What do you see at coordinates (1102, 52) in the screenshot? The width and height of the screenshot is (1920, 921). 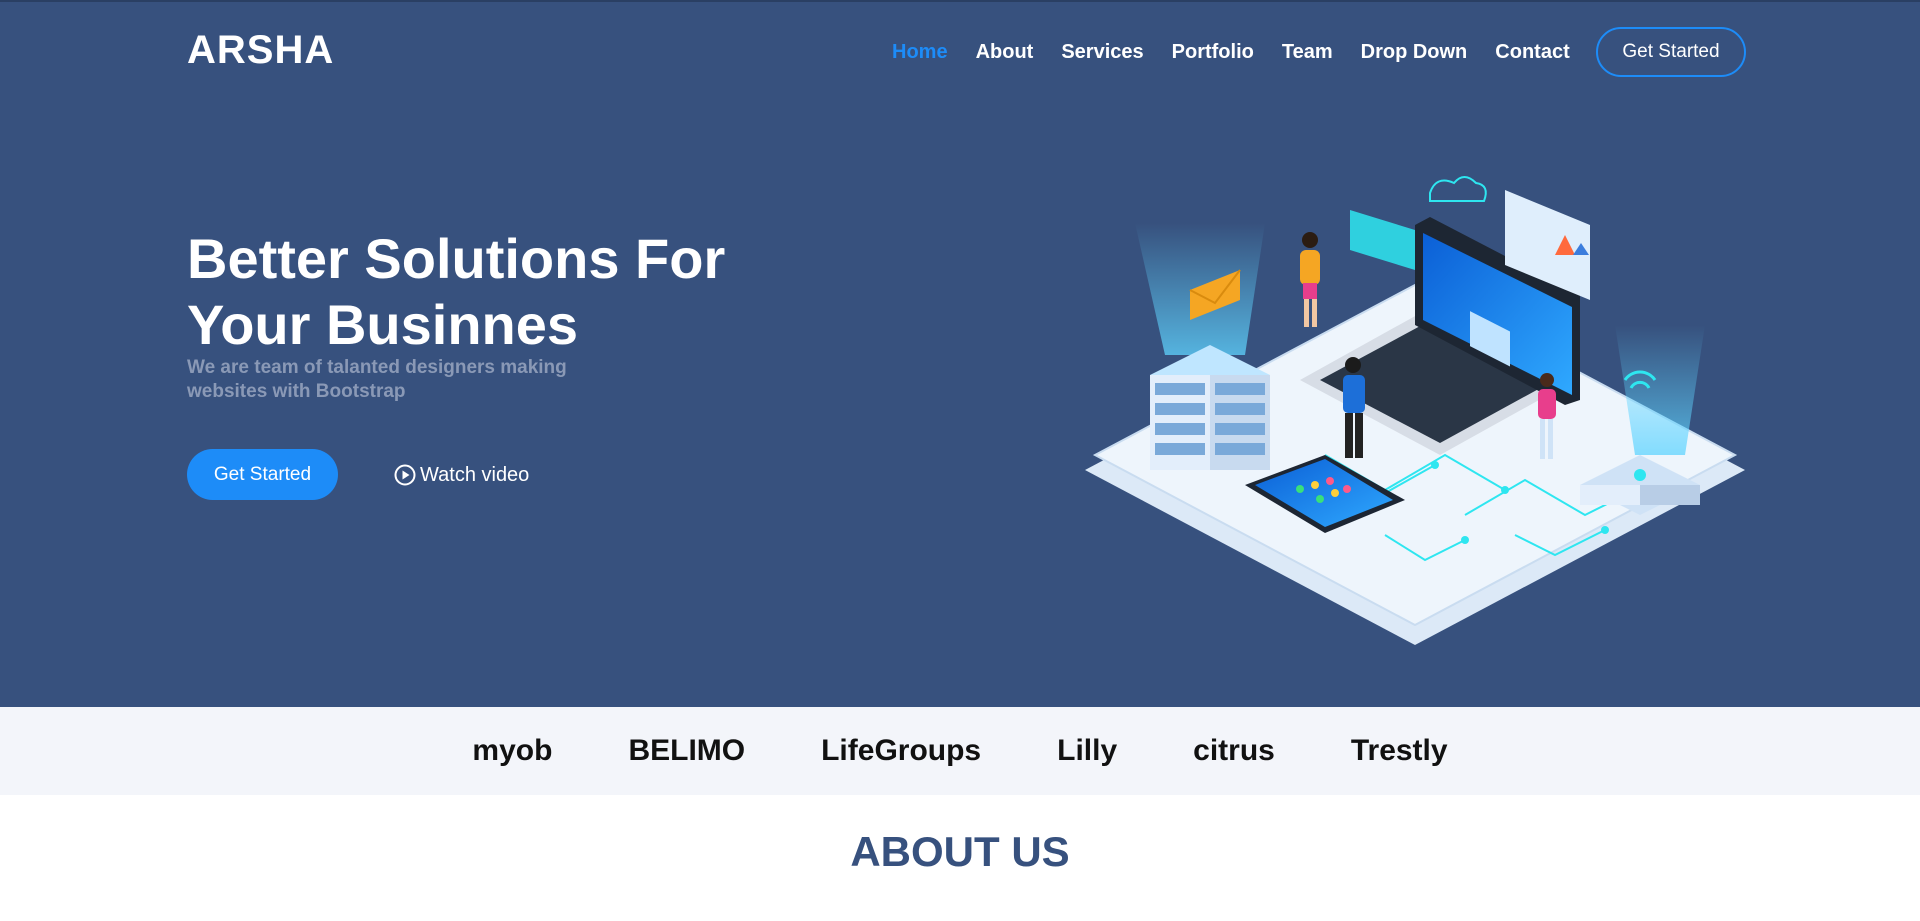 I see `nav-item-services: Services` at bounding box center [1102, 52].